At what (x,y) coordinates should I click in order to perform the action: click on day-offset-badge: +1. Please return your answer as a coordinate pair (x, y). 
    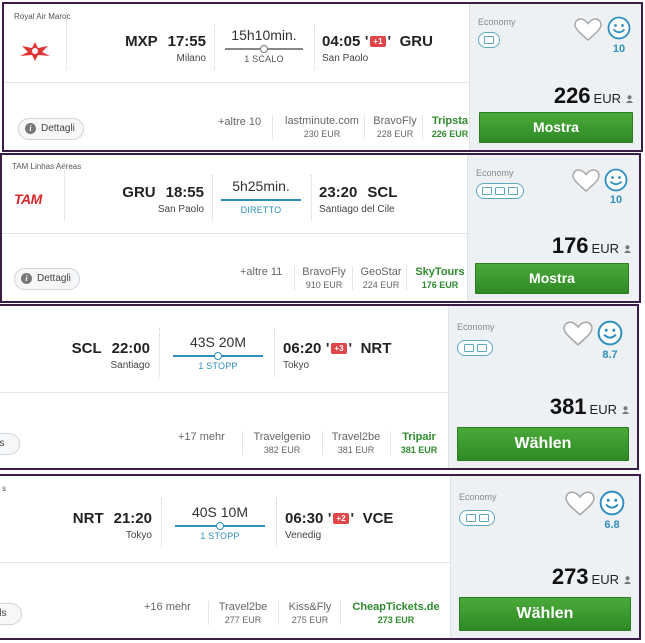
    Looking at the image, I should click on (378, 42).